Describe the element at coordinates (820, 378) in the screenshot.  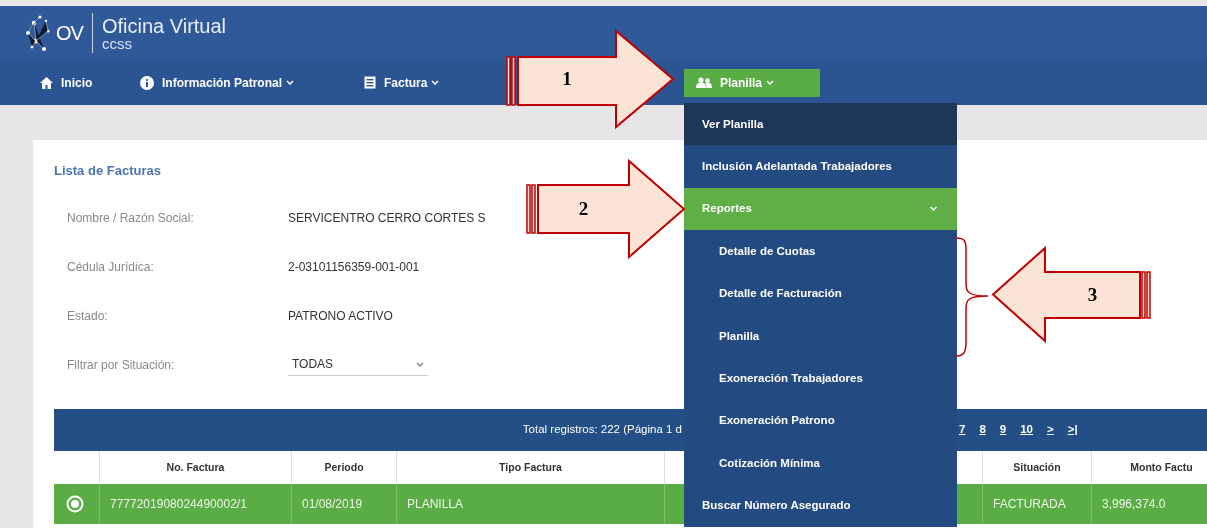
I see `submenu-item: Exoneración Trabajadores` at that location.